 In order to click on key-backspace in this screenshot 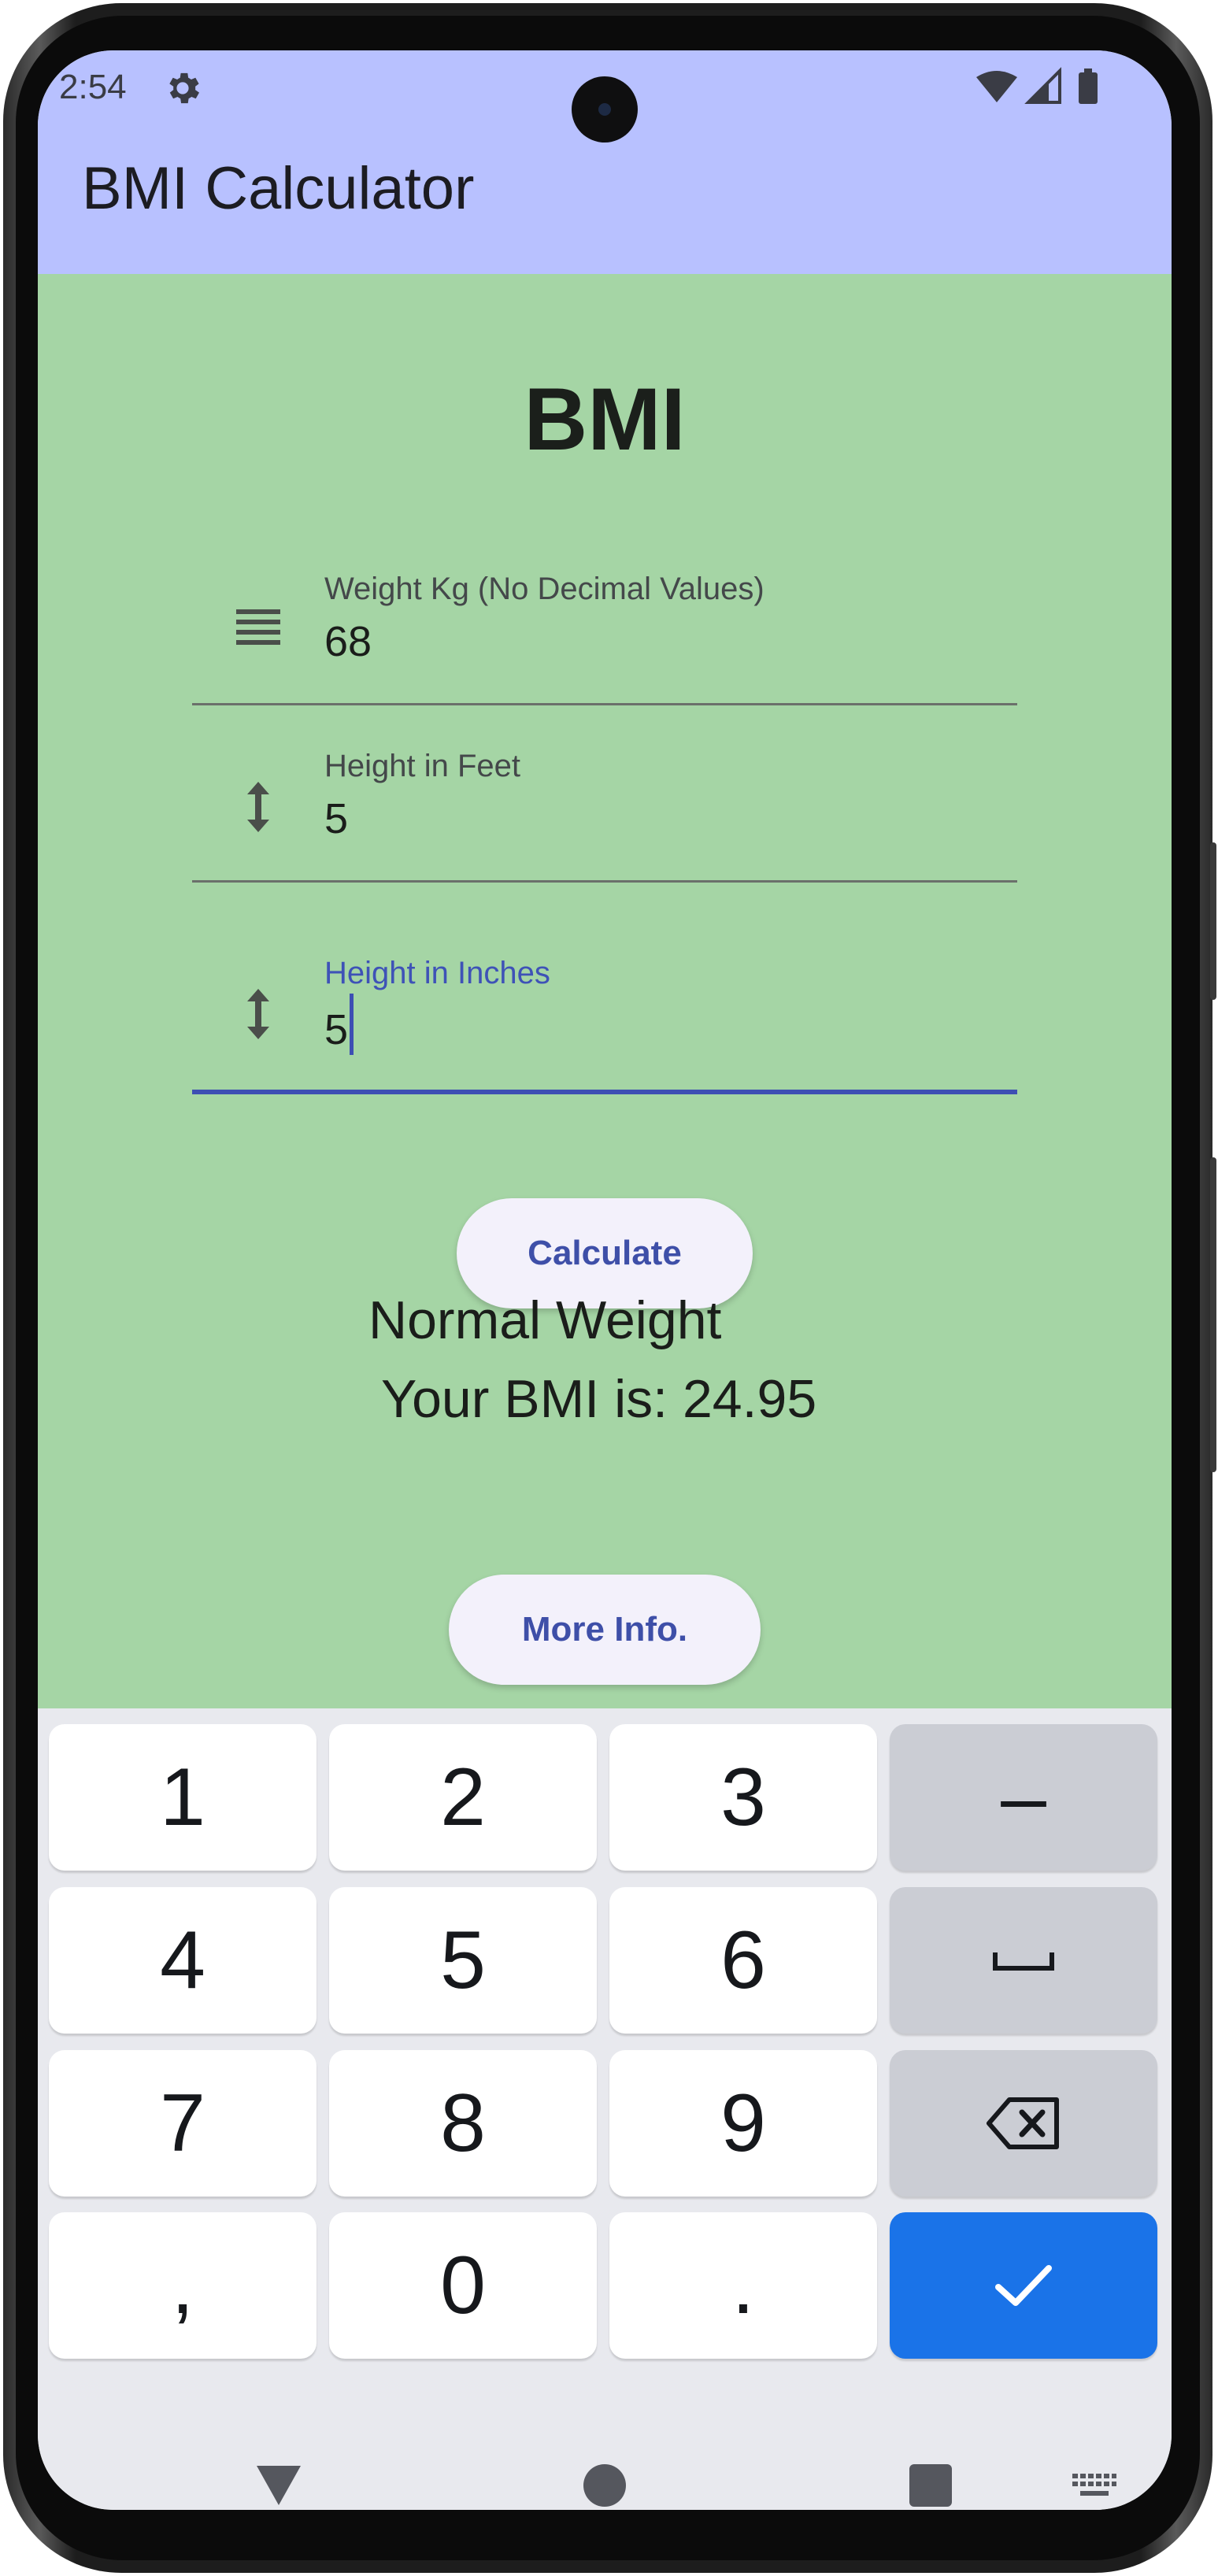, I will do `click(1023, 2123)`.